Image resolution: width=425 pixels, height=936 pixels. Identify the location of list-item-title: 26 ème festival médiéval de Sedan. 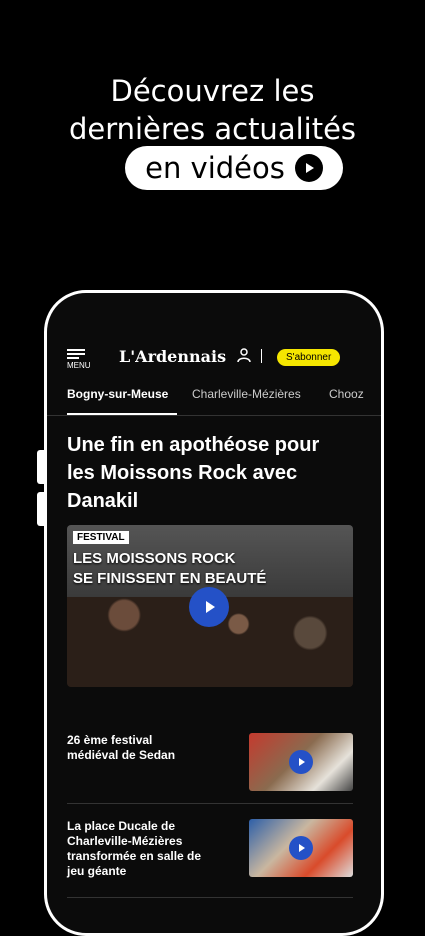
(121, 747).